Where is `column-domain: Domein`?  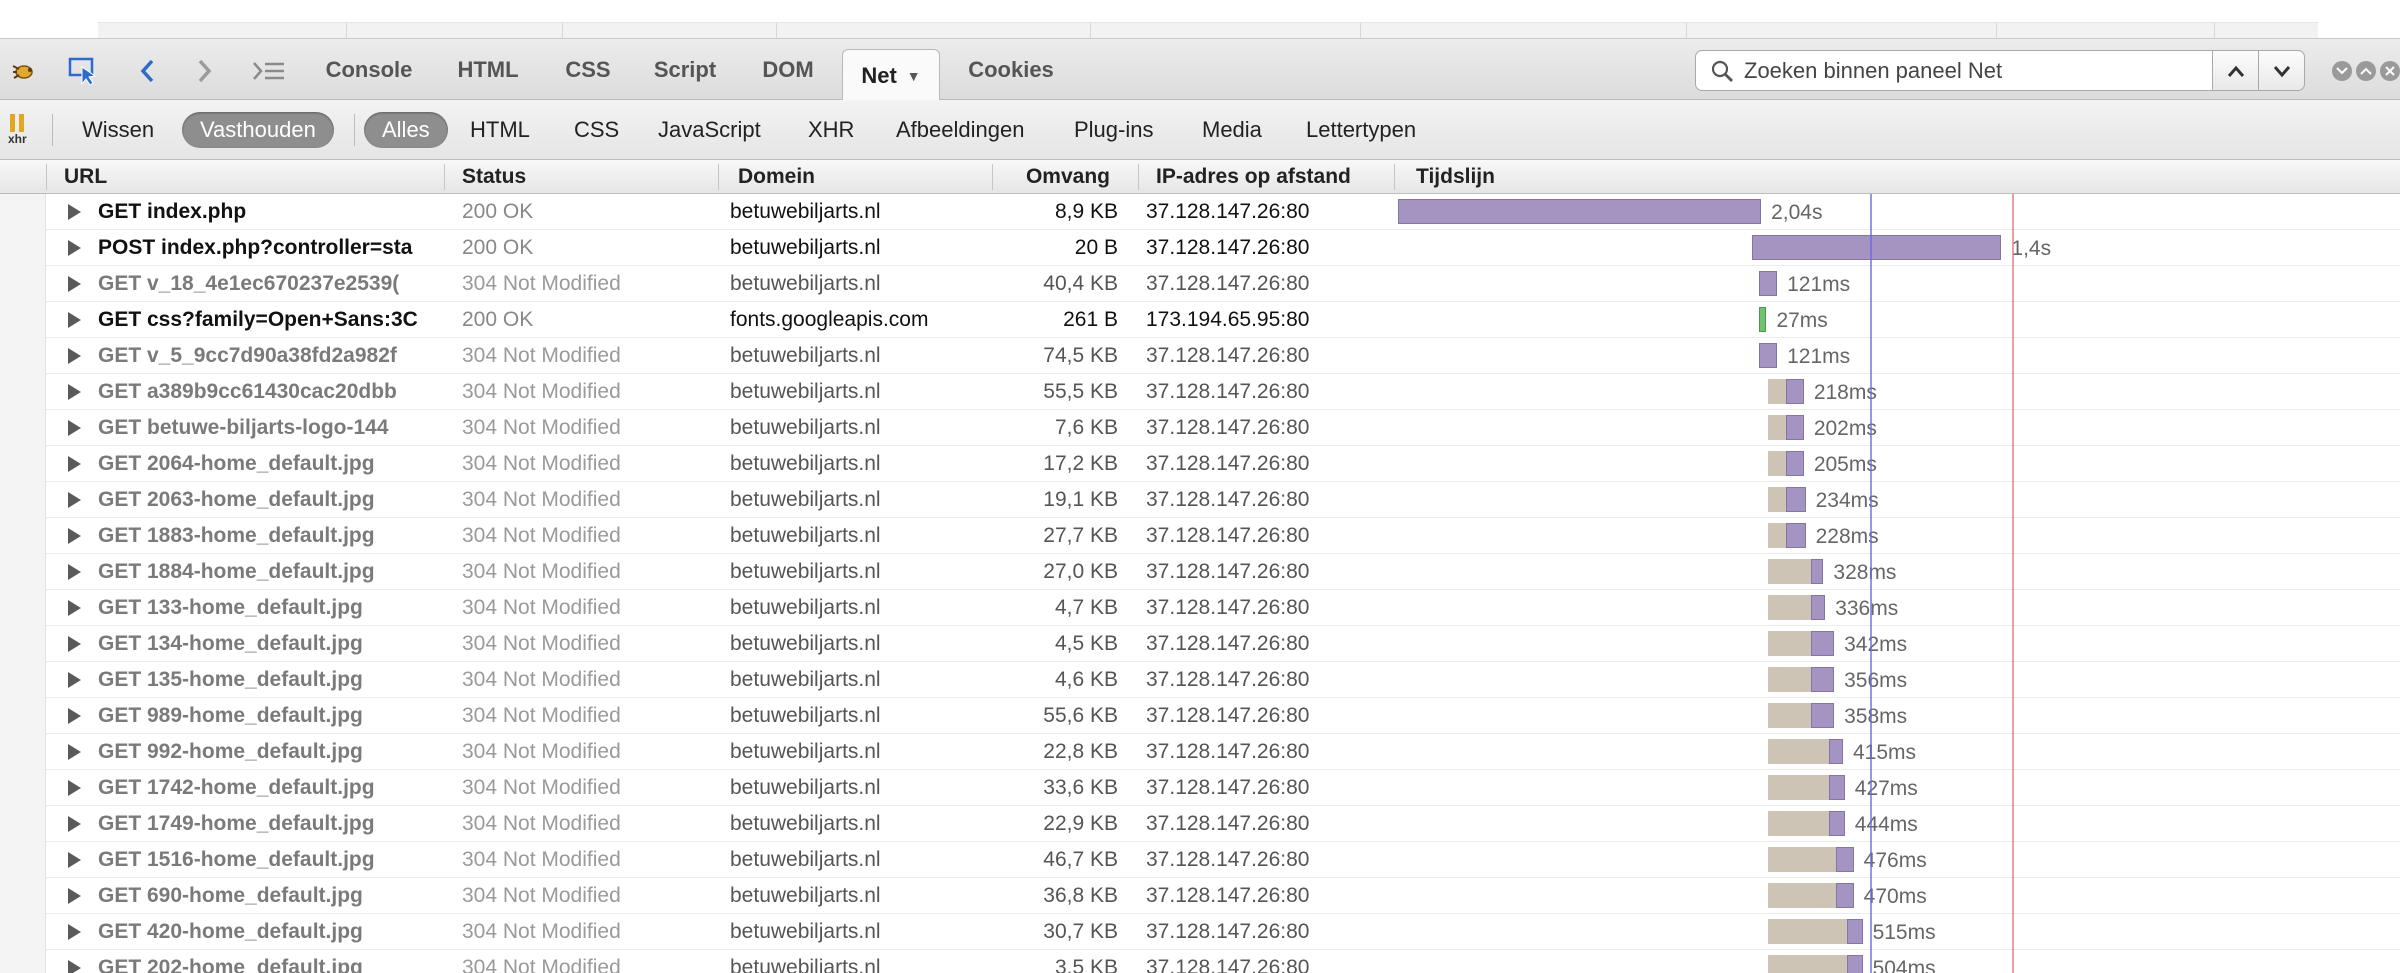
column-domain: Domein is located at coordinates (863, 176).